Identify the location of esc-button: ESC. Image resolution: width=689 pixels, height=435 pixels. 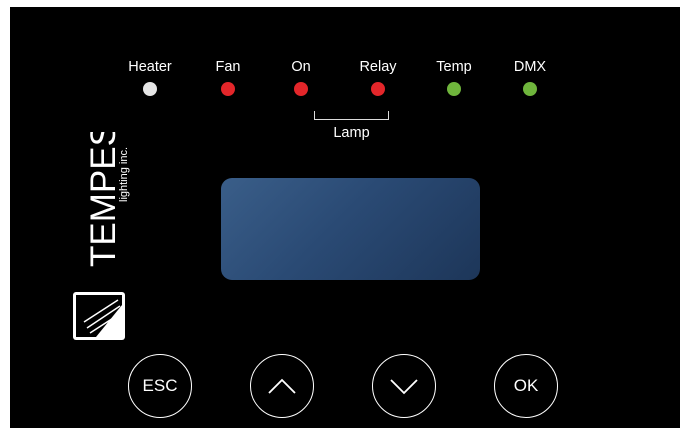
(160, 386).